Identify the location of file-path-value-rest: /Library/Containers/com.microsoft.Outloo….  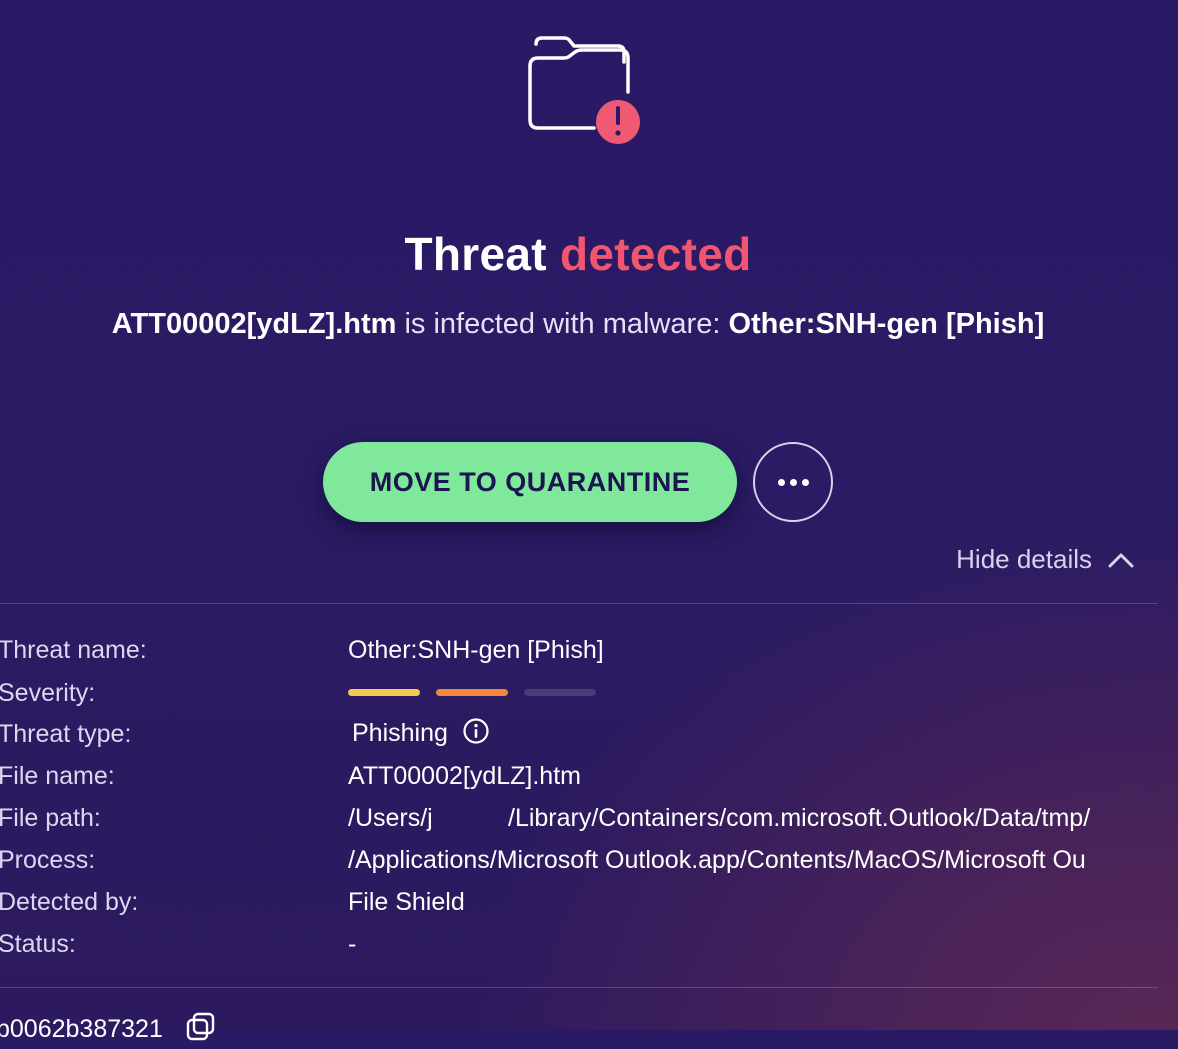
(799, 817).